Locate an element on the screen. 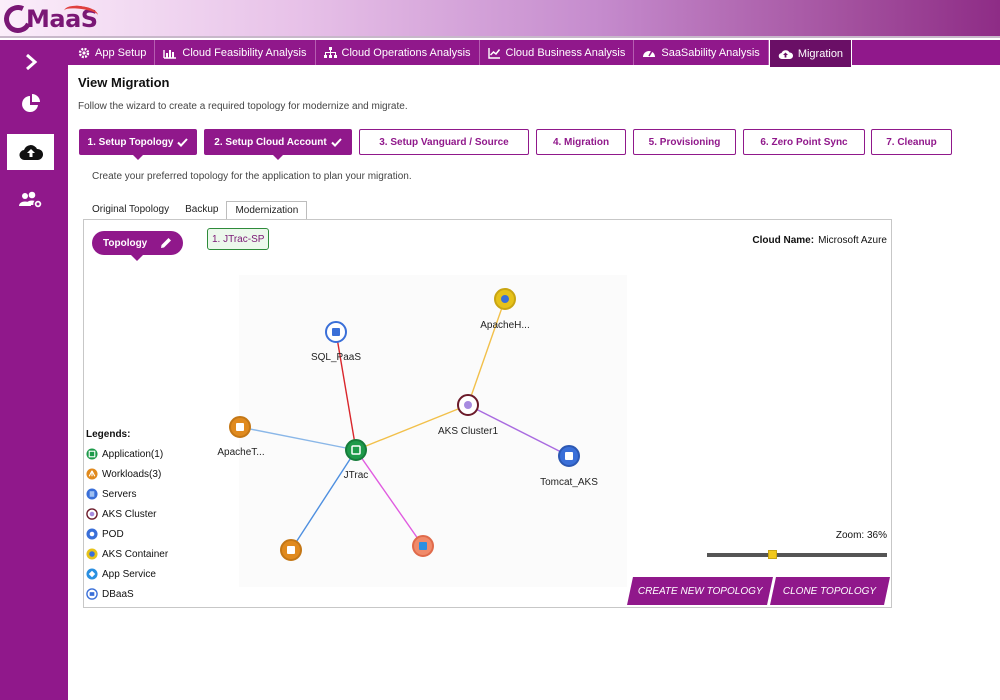 This screenshot has width=1000, height=700. users-gear-icon is located at coordinates (30, 200).